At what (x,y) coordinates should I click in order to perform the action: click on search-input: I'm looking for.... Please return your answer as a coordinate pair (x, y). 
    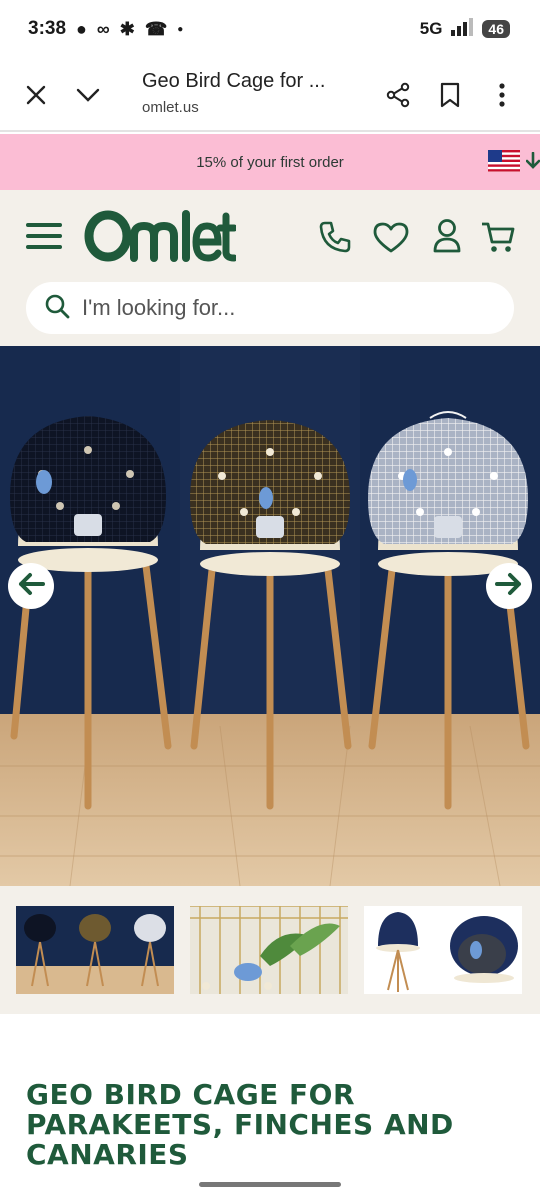
    Looking at the image, I should click on (270, 308).